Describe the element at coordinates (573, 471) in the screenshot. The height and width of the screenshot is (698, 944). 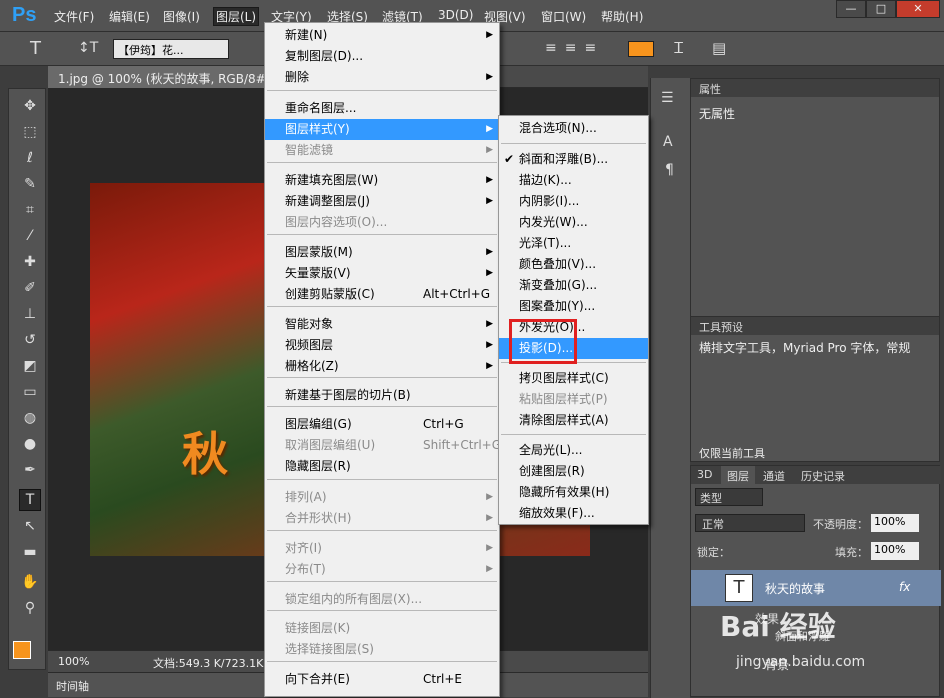
I see `style-menu-item: 创建图层(R)` at that location.